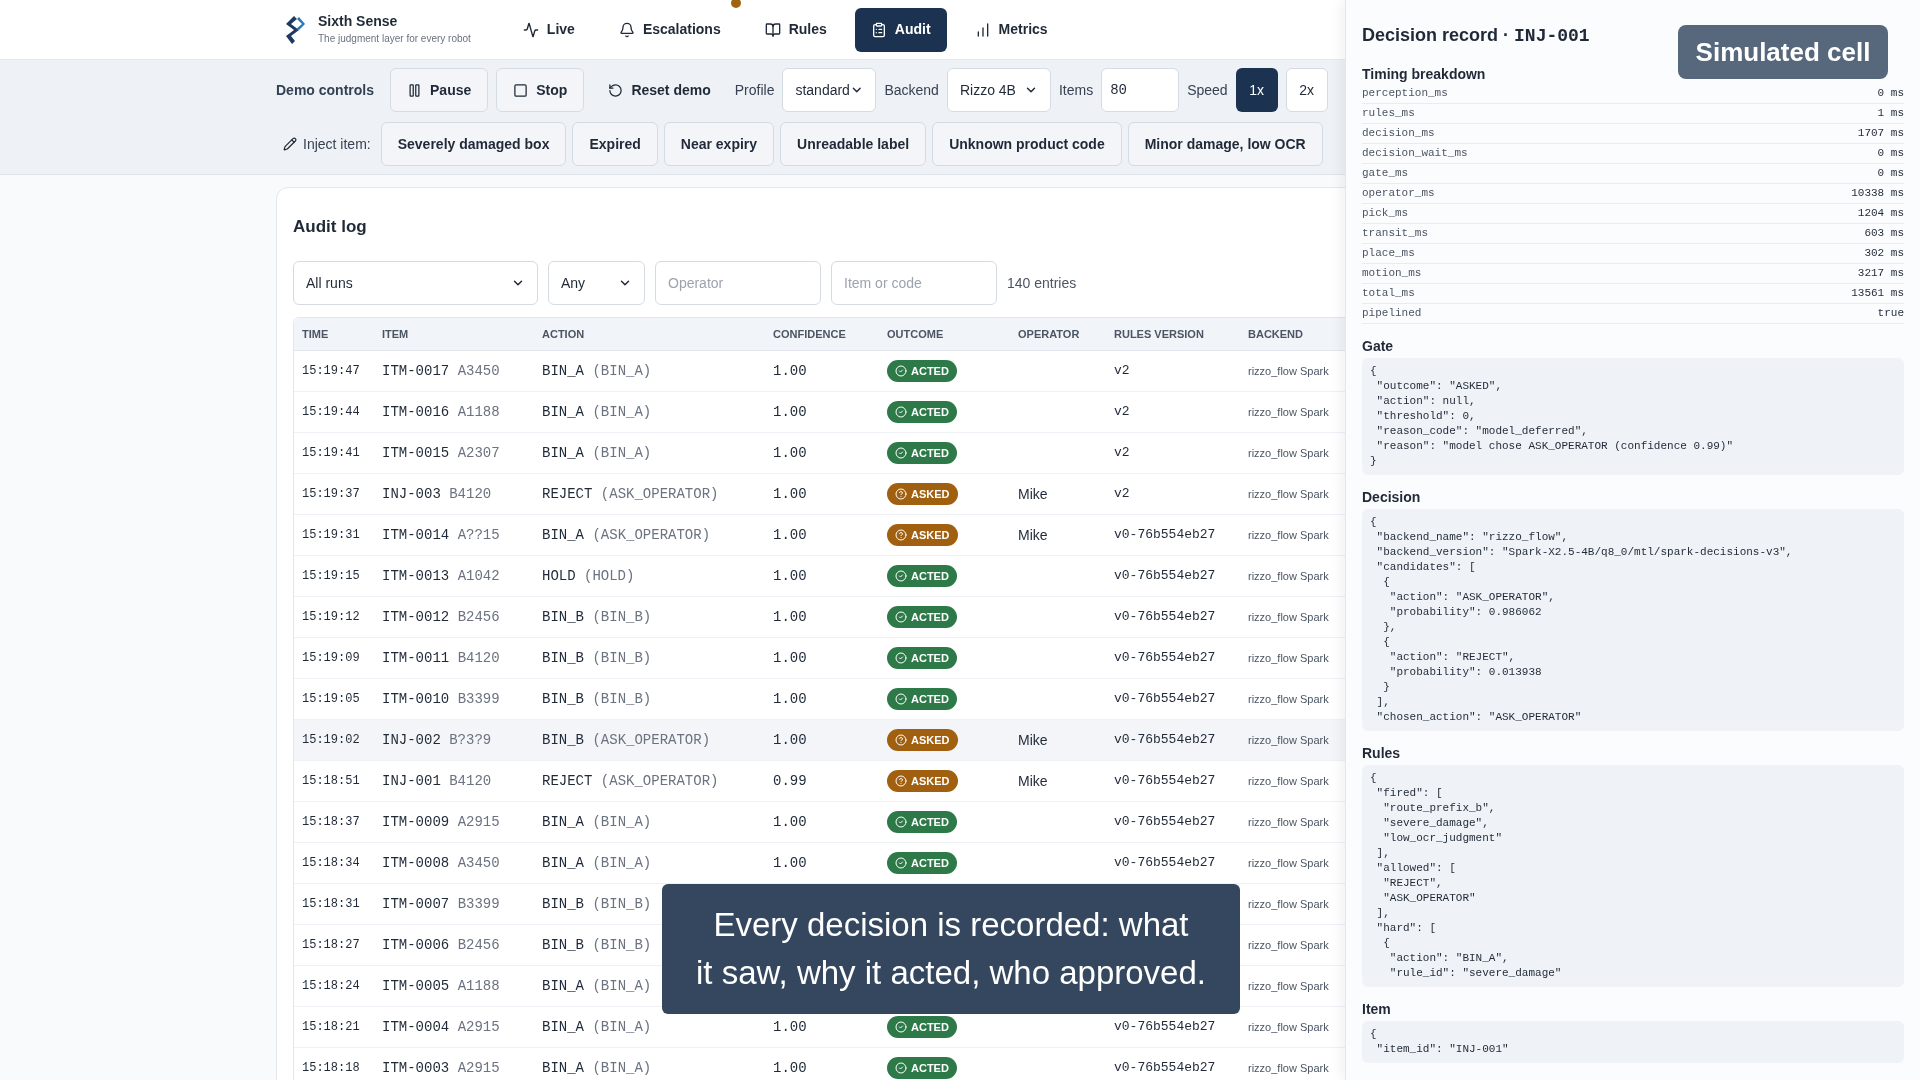 The height and width of the screenshot is (1080, 1920). Describe the element at coordinates (1049, 334) in the screenshot. I see `column-header: OPERATOR` at that location.